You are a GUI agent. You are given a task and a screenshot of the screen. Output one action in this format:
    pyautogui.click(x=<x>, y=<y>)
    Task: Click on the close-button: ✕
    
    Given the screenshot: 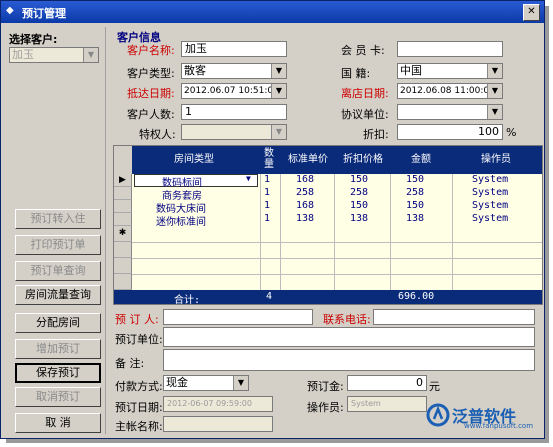 What is the action you would take?
    pyautogui.click(x=531, y=12)
    